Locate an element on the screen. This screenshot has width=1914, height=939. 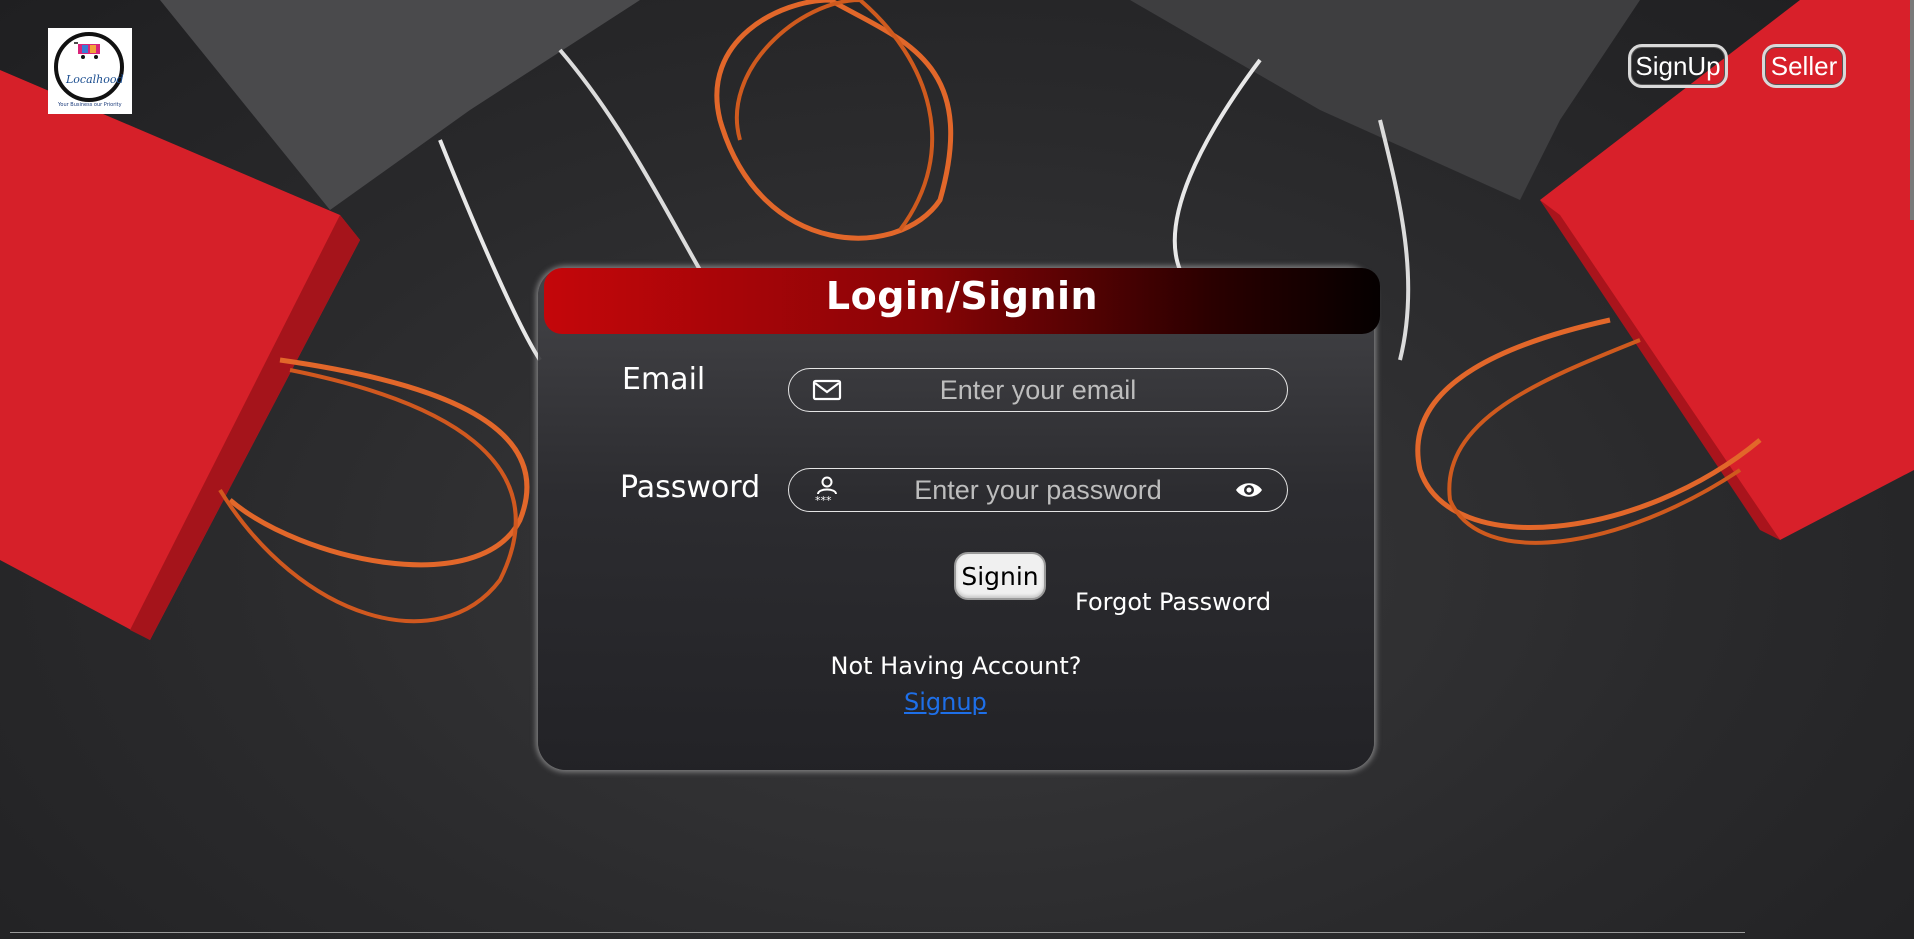
login-card-header: Login/Signin is located at coordinates (962, 301).